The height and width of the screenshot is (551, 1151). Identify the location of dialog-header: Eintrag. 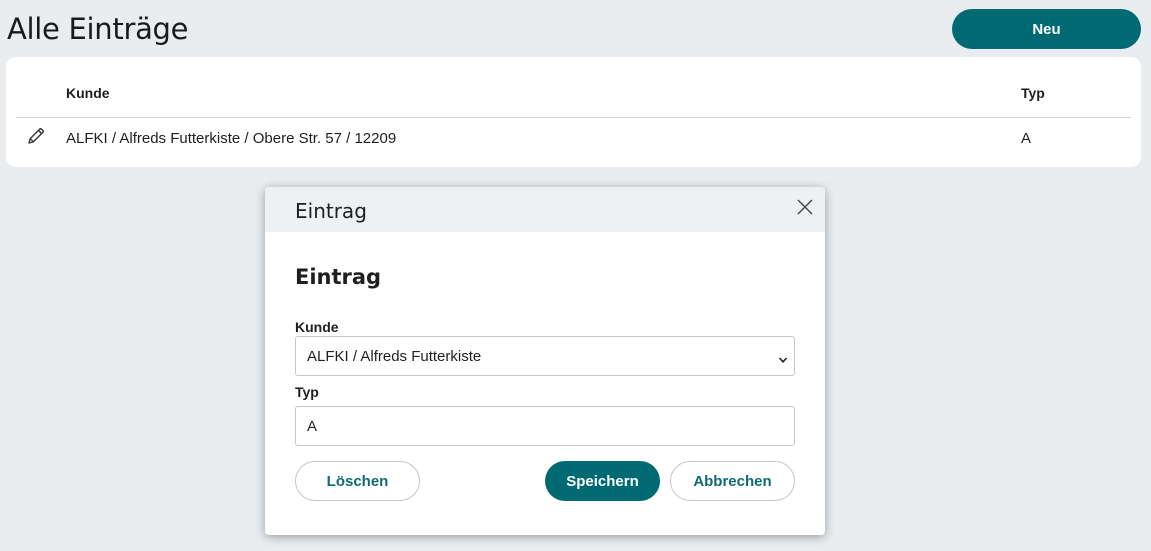
(545, 209).